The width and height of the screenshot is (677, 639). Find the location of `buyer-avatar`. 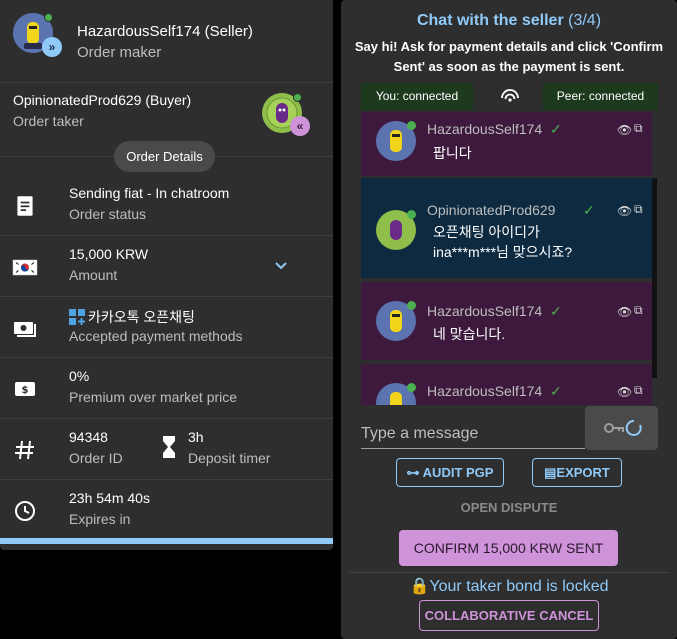

buyer-avatar is located at coordinates (396, 230).